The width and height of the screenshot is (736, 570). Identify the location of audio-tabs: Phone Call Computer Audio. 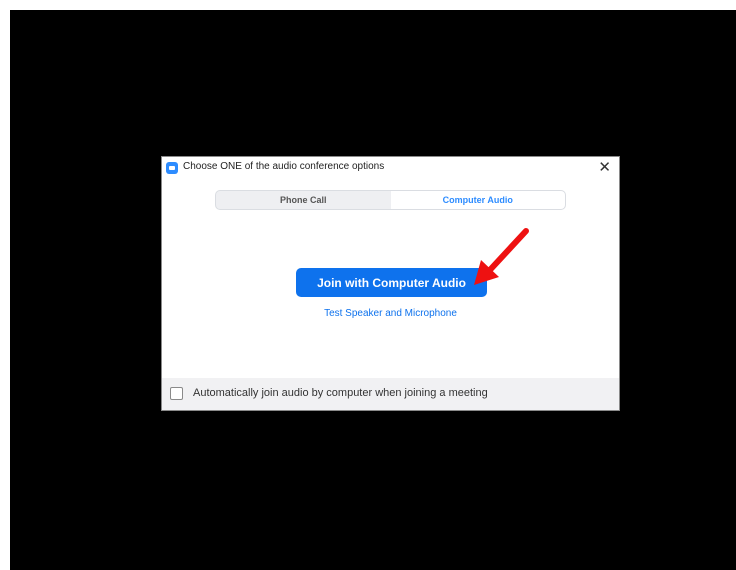
(390, 200).